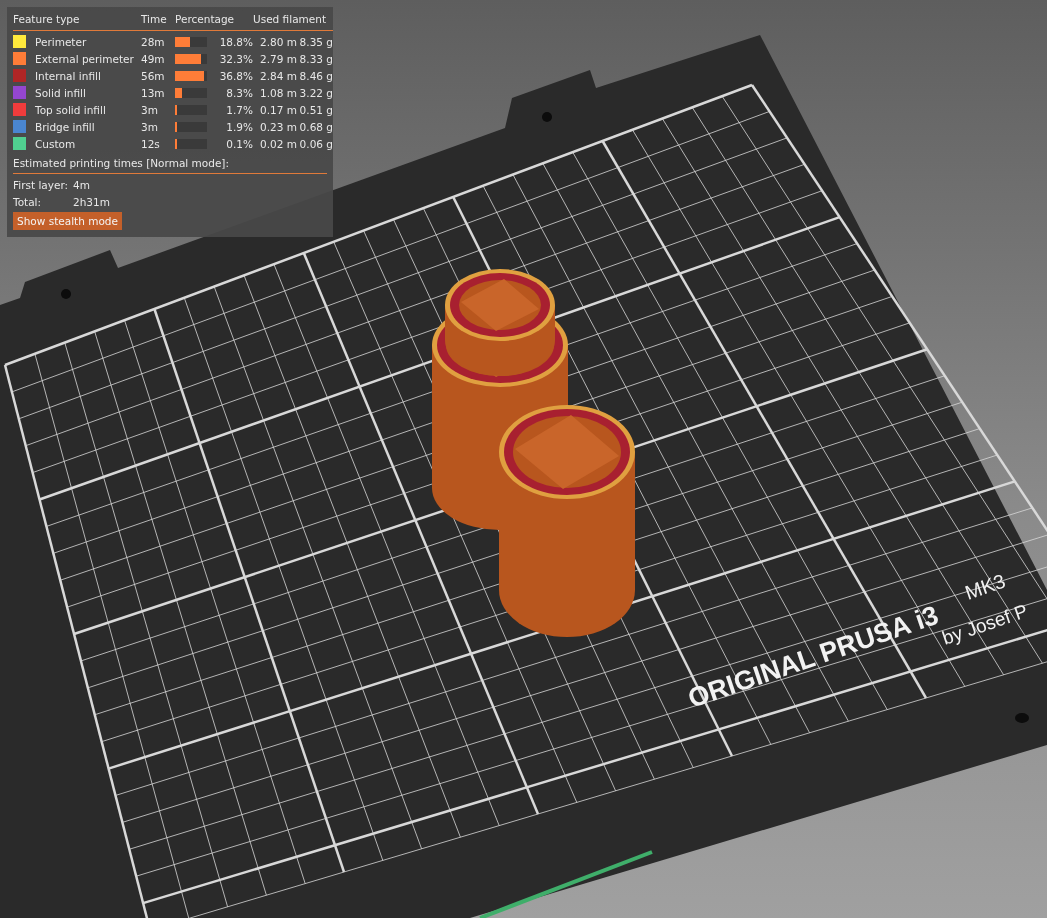  I want to click on feature-name: Bridge infill, so click(65, 126).